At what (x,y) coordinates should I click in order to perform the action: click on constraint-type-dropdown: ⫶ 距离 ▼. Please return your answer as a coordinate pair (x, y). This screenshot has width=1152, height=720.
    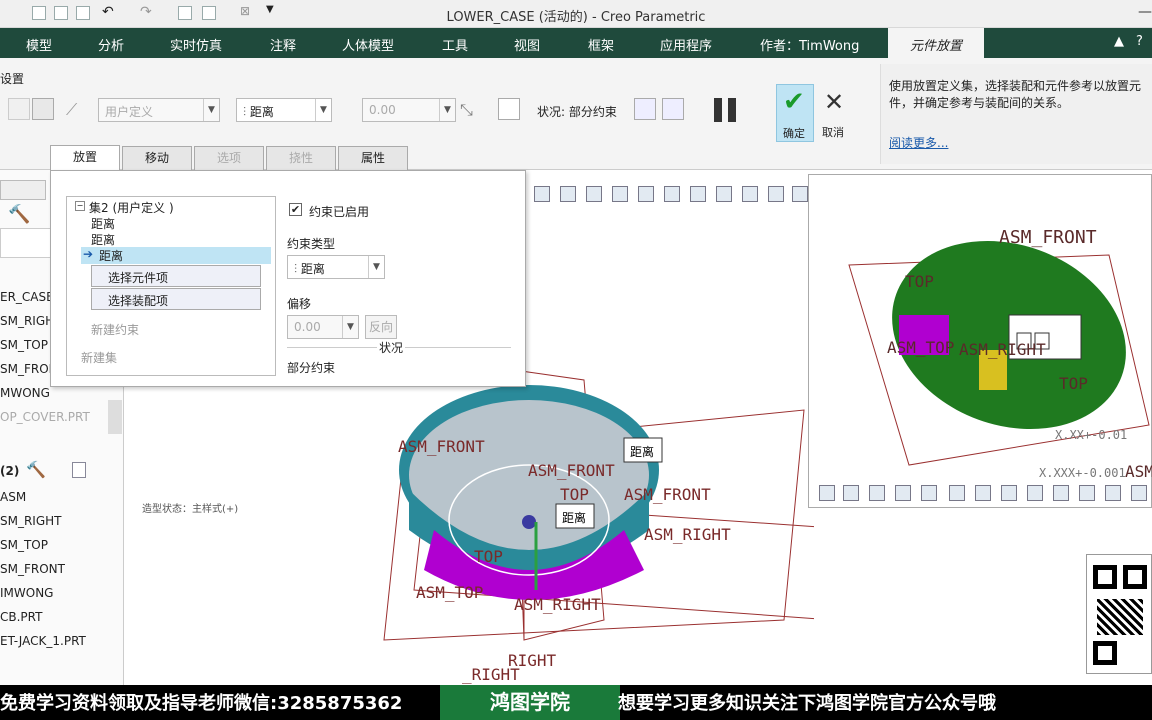
    Looking at the image, I should click on (336, 267).